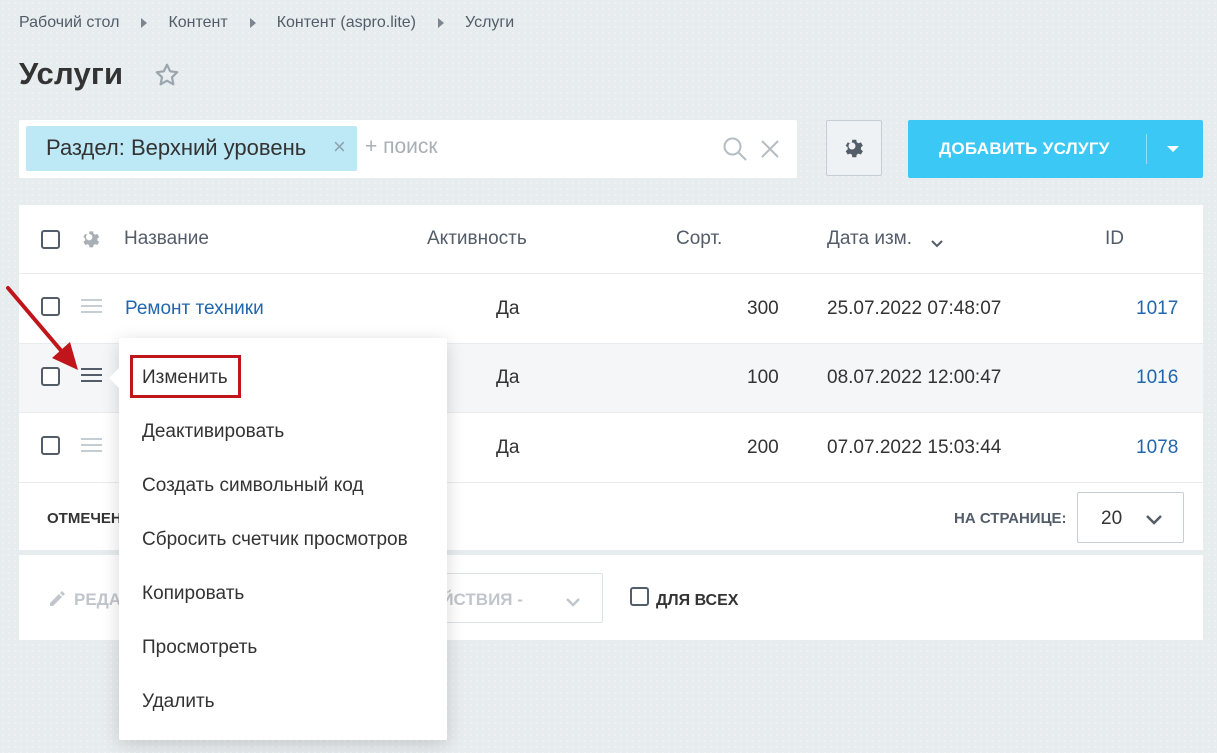  I want to click on menu-item-delete: Удалить, so click(178, 702).